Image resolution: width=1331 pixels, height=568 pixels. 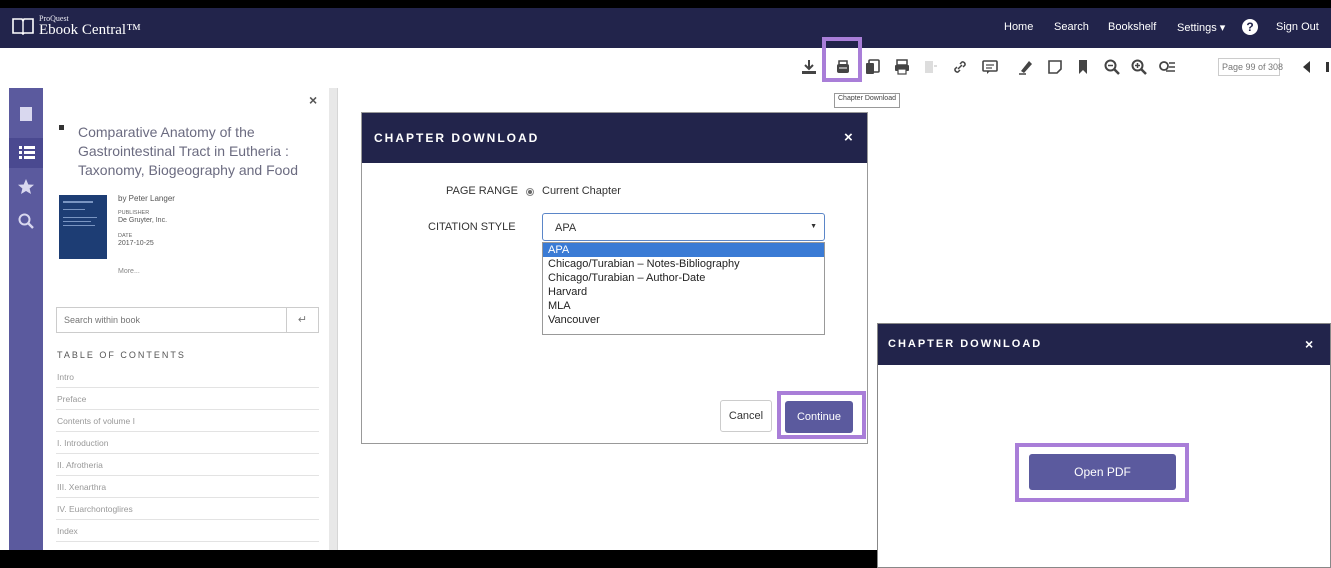 What do you see at coordinates (746, 416) in the screenshot?
I see `cancel-button: Cancel` at bounding box center [746, 416].